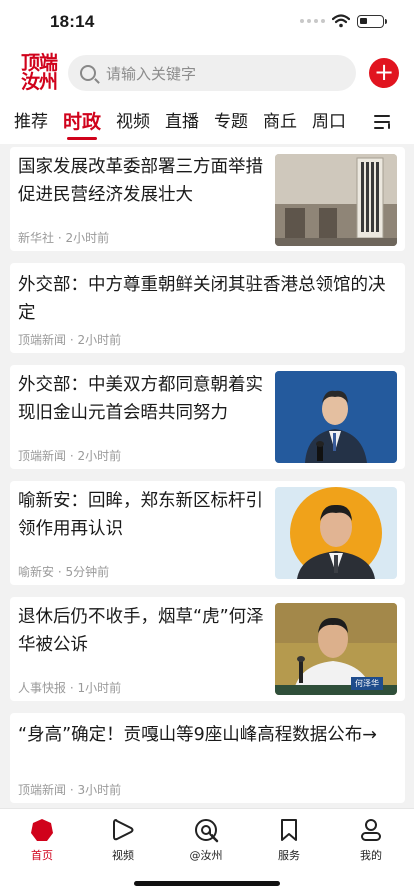 The width and height of the screenshot is (414, 896). Describe the element at coordinates (72, 21) in the screenshot. I see `status-time: 18:14` at that location.